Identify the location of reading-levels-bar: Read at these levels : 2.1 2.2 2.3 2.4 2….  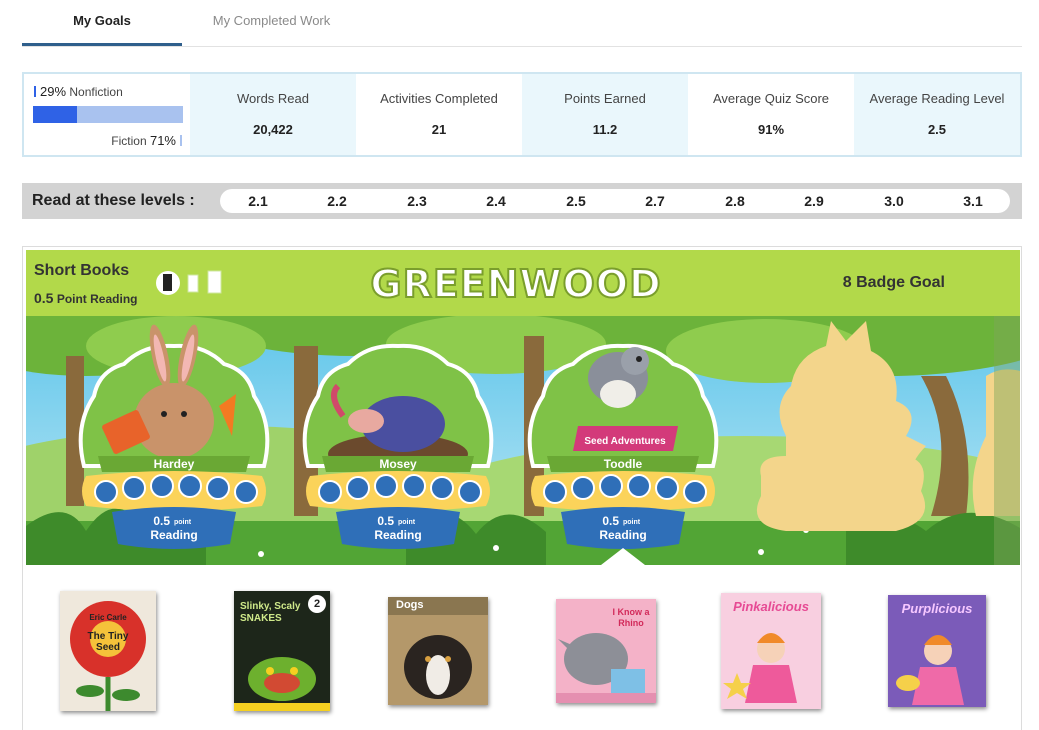
(522, 201).